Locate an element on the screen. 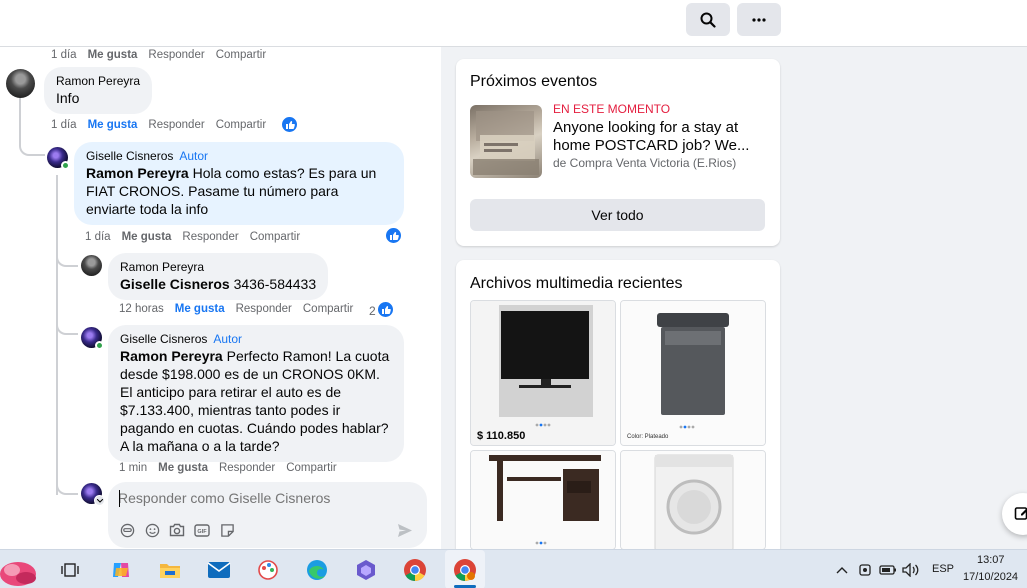  events-title: Próximos eventos is located at coordinates (534, 81).